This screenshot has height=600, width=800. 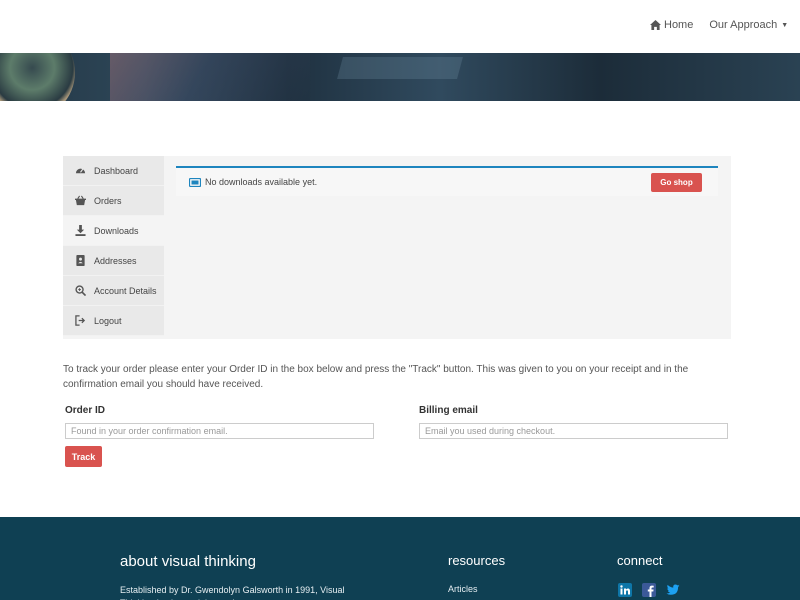 I want to click on twitter-icon, so click(x=673, y=590).